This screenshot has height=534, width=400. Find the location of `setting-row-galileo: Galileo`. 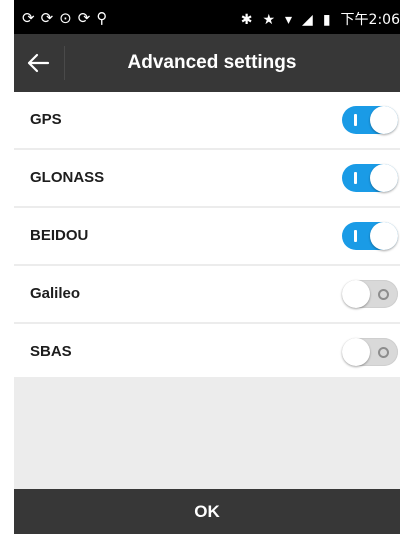

setting-row-galileo: Galileo is located at coordinates (207, 295).